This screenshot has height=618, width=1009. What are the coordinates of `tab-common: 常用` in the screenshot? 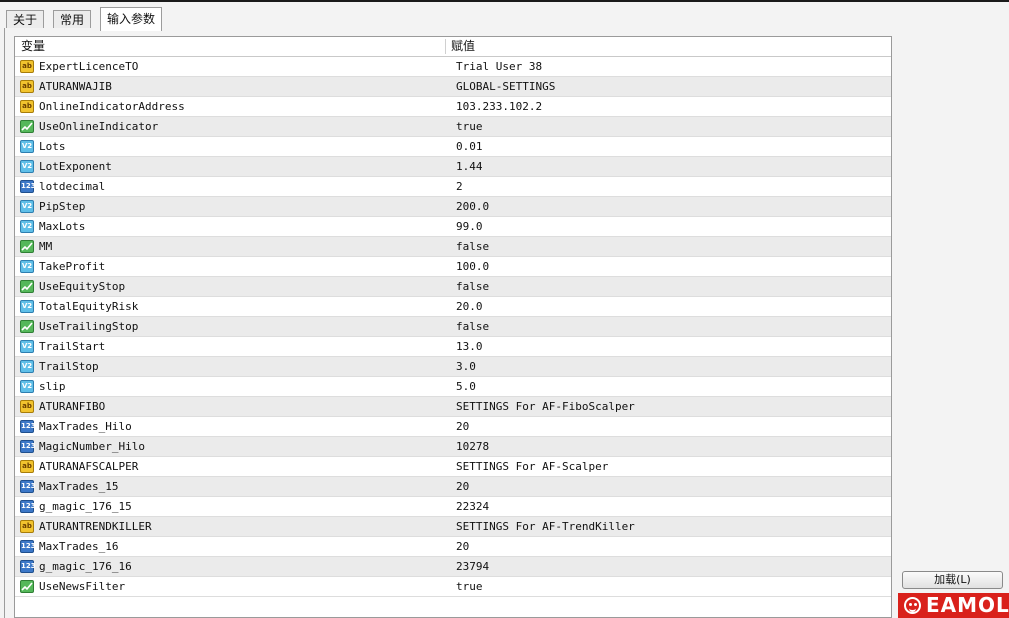 It's located at (72, 19).